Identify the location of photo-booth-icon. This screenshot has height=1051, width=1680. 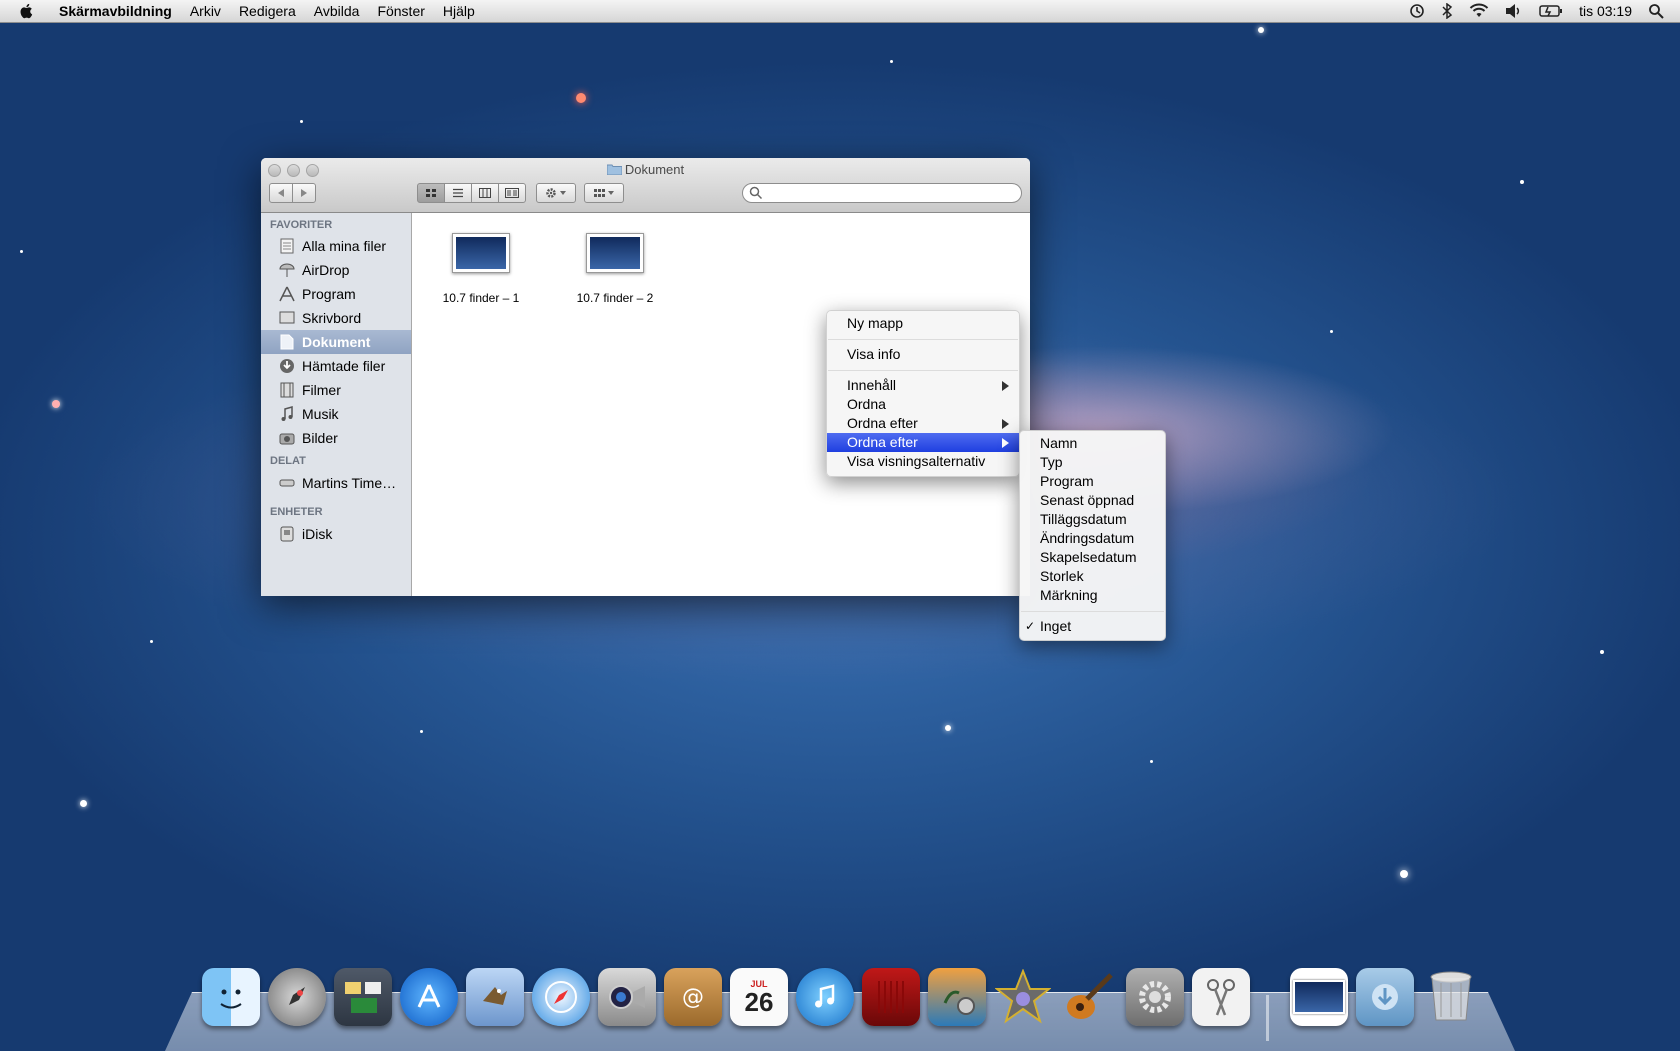
(891, 997).